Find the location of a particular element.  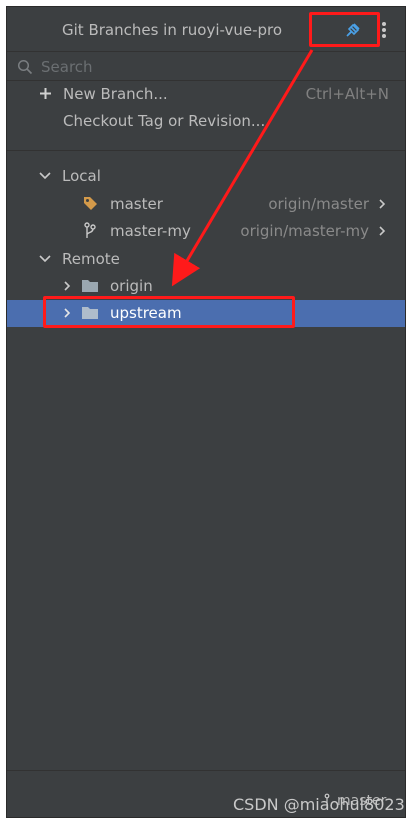

search-bar is located at coordinates (206, 66).